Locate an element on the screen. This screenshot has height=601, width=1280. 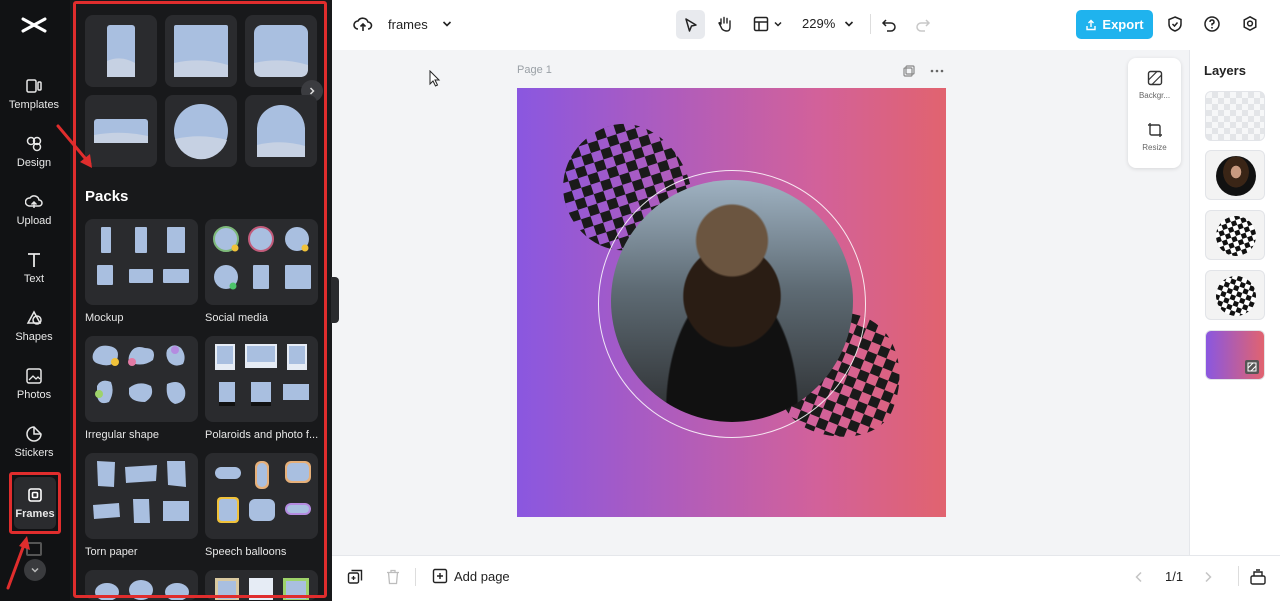
duplicate-page-button is located at coordinates (909, 71).